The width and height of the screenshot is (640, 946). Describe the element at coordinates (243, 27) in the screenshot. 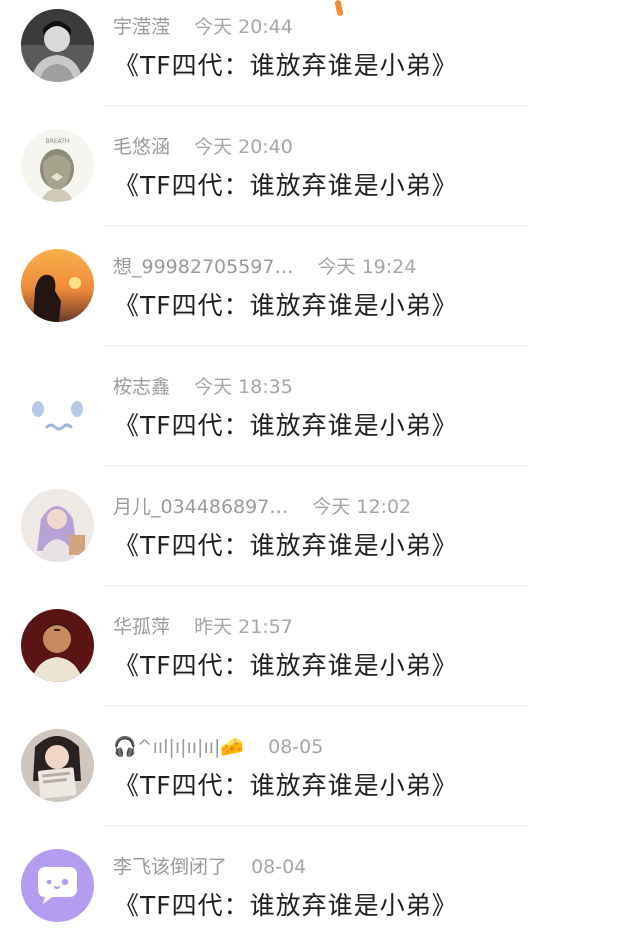

I see `timestamp: 今天 20:44` at that location.